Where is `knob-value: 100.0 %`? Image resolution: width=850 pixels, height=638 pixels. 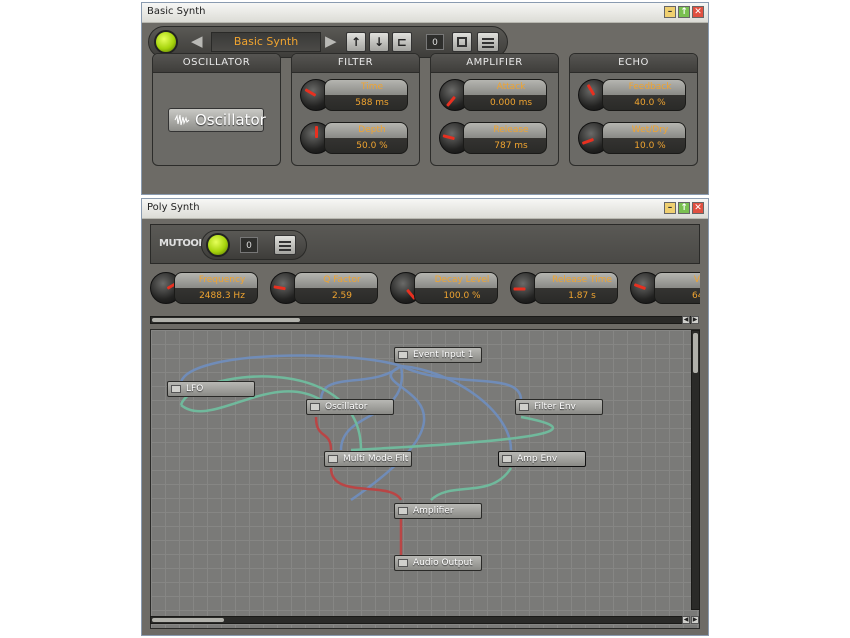
knob-value: 100.0 % is located at coordinates (462, 296).